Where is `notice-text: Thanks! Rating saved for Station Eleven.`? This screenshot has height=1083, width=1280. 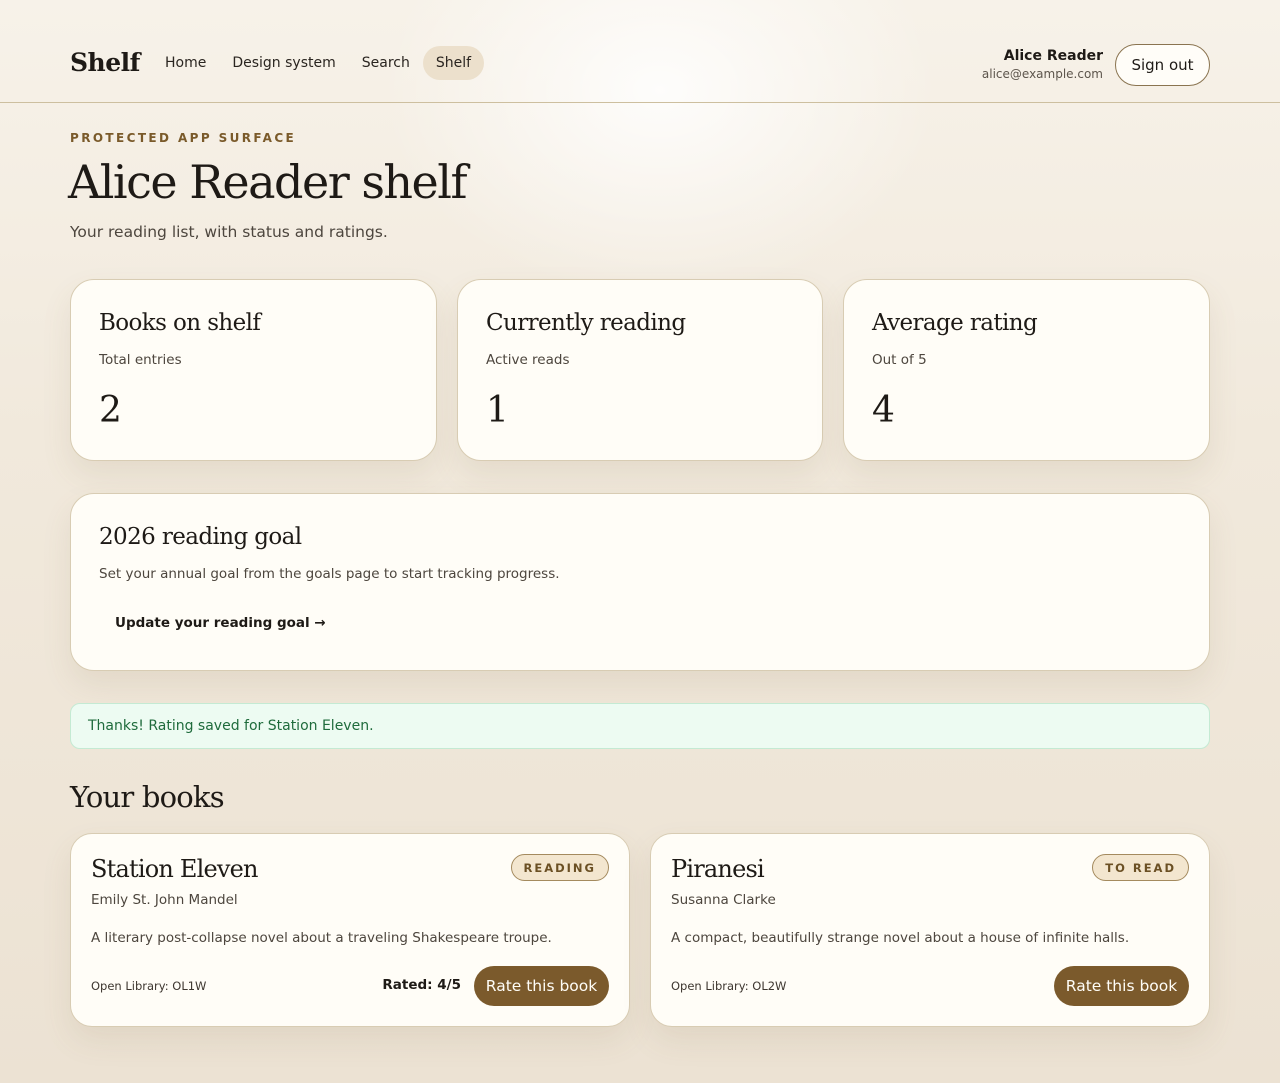 notice-text: Thanks! Rating saved for Station Eleven. is located at coordinates (231, 726).